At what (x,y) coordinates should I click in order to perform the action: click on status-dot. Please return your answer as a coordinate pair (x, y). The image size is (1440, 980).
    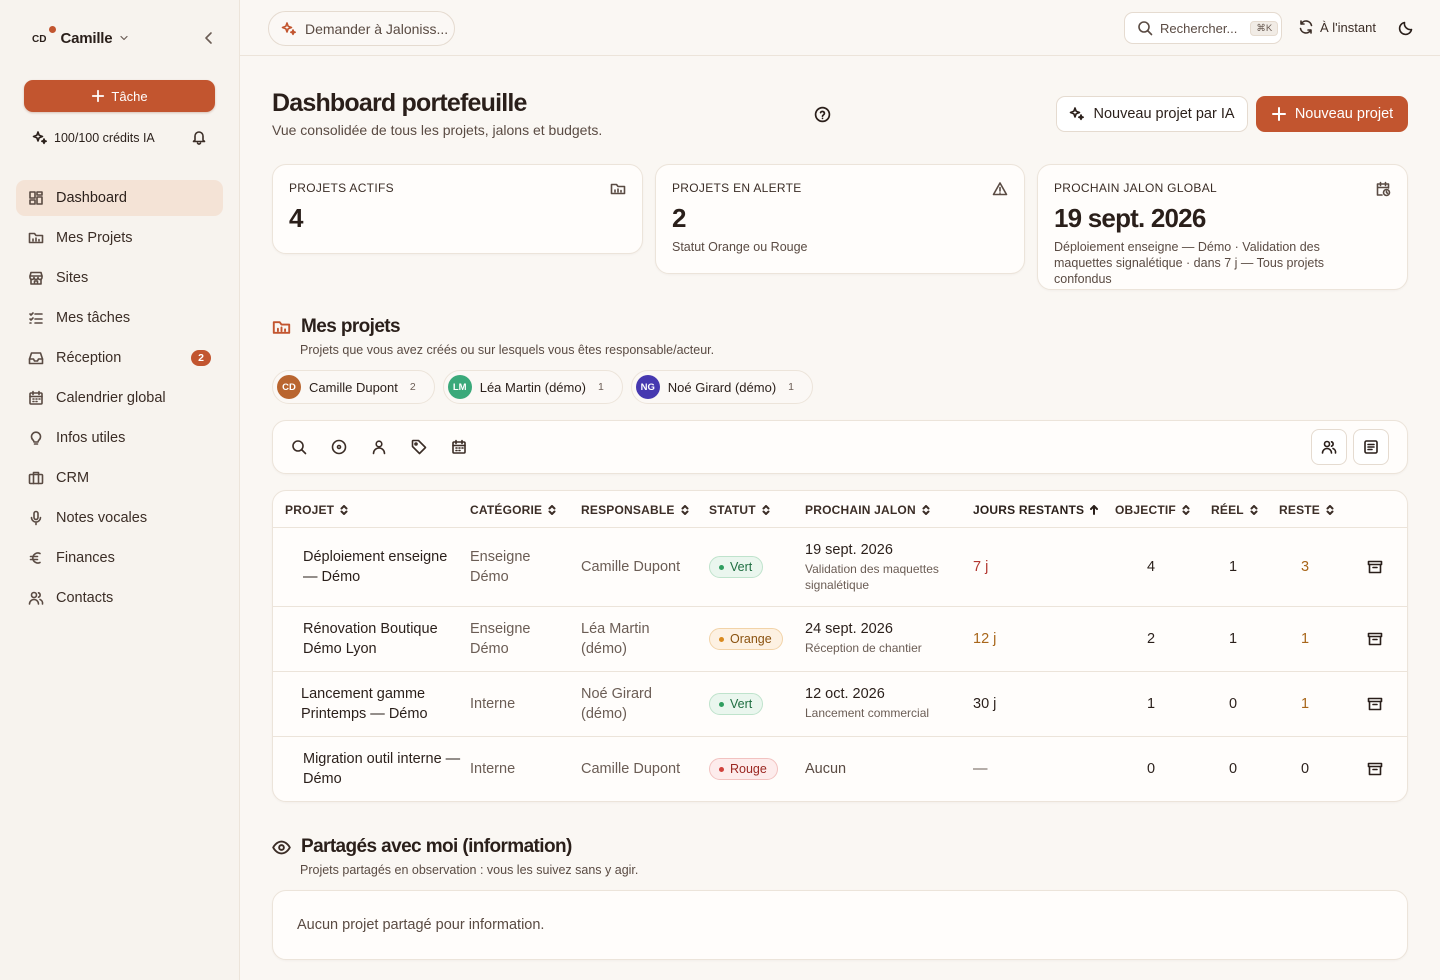
    Looking at the image, I should click on (721, 567).